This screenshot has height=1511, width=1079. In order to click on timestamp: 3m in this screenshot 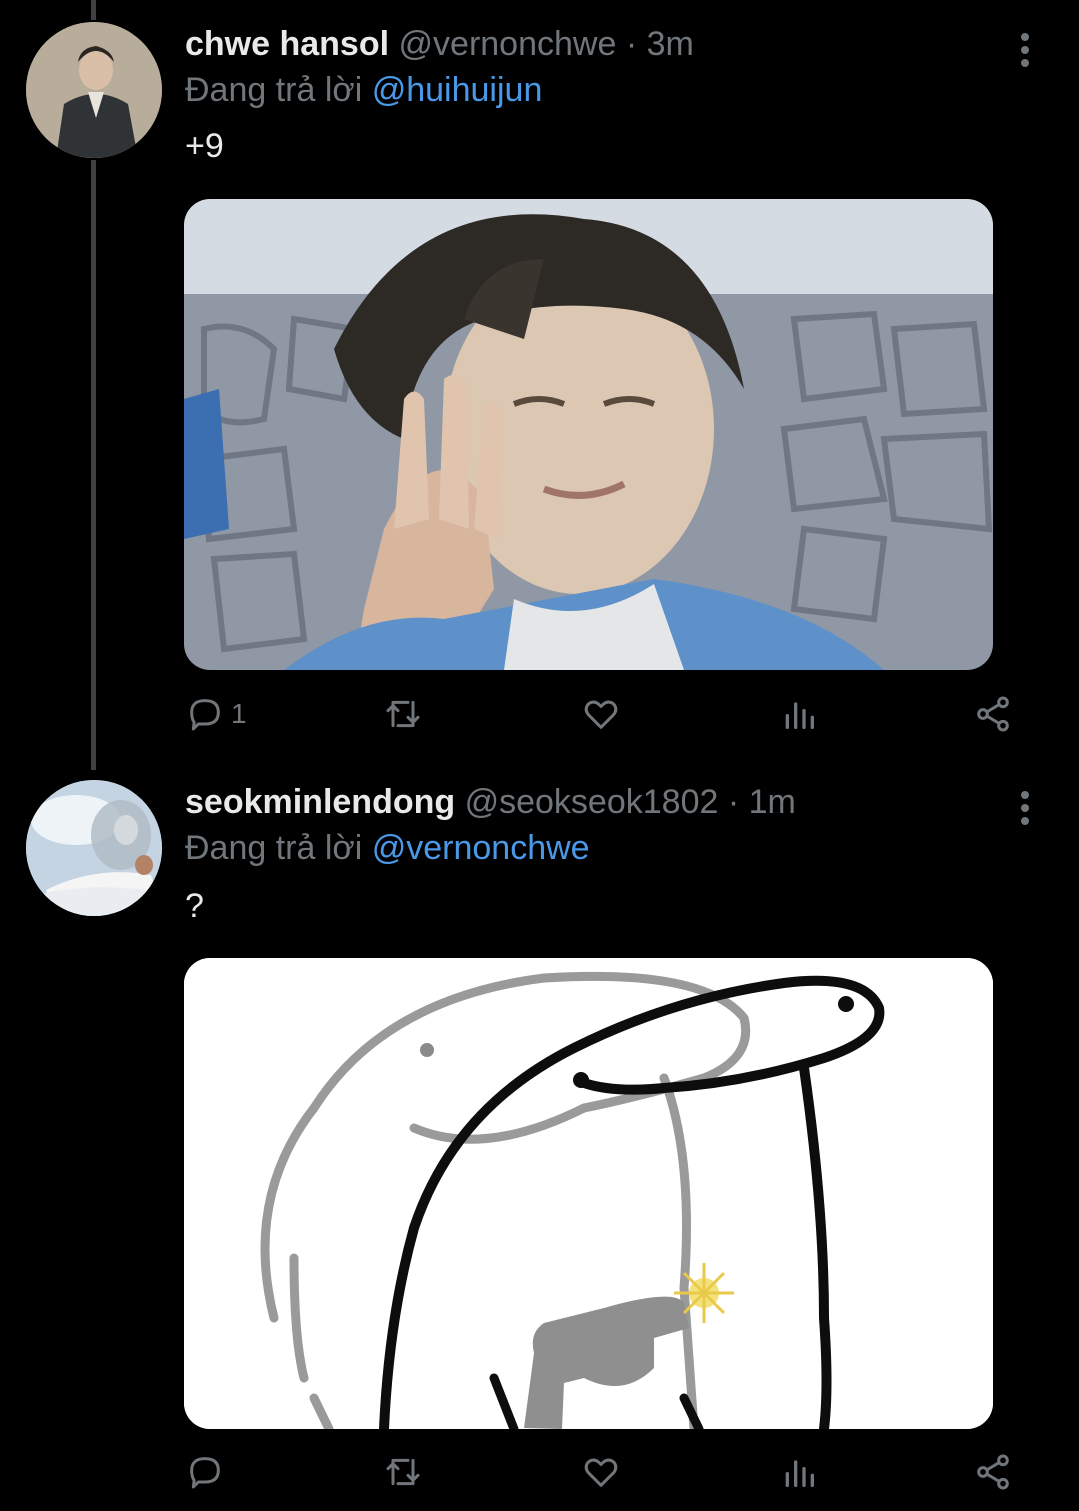, I will do `click(670, 44)`.